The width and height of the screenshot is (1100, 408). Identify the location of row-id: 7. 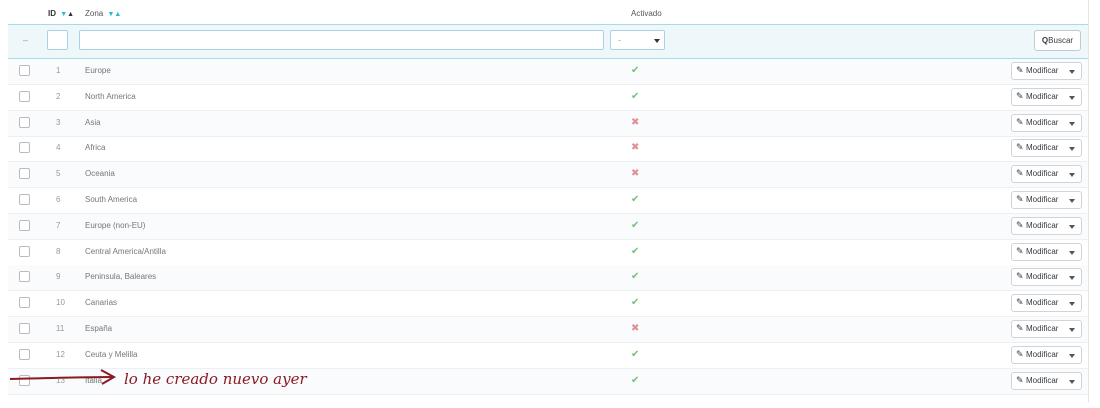
(58, 225).